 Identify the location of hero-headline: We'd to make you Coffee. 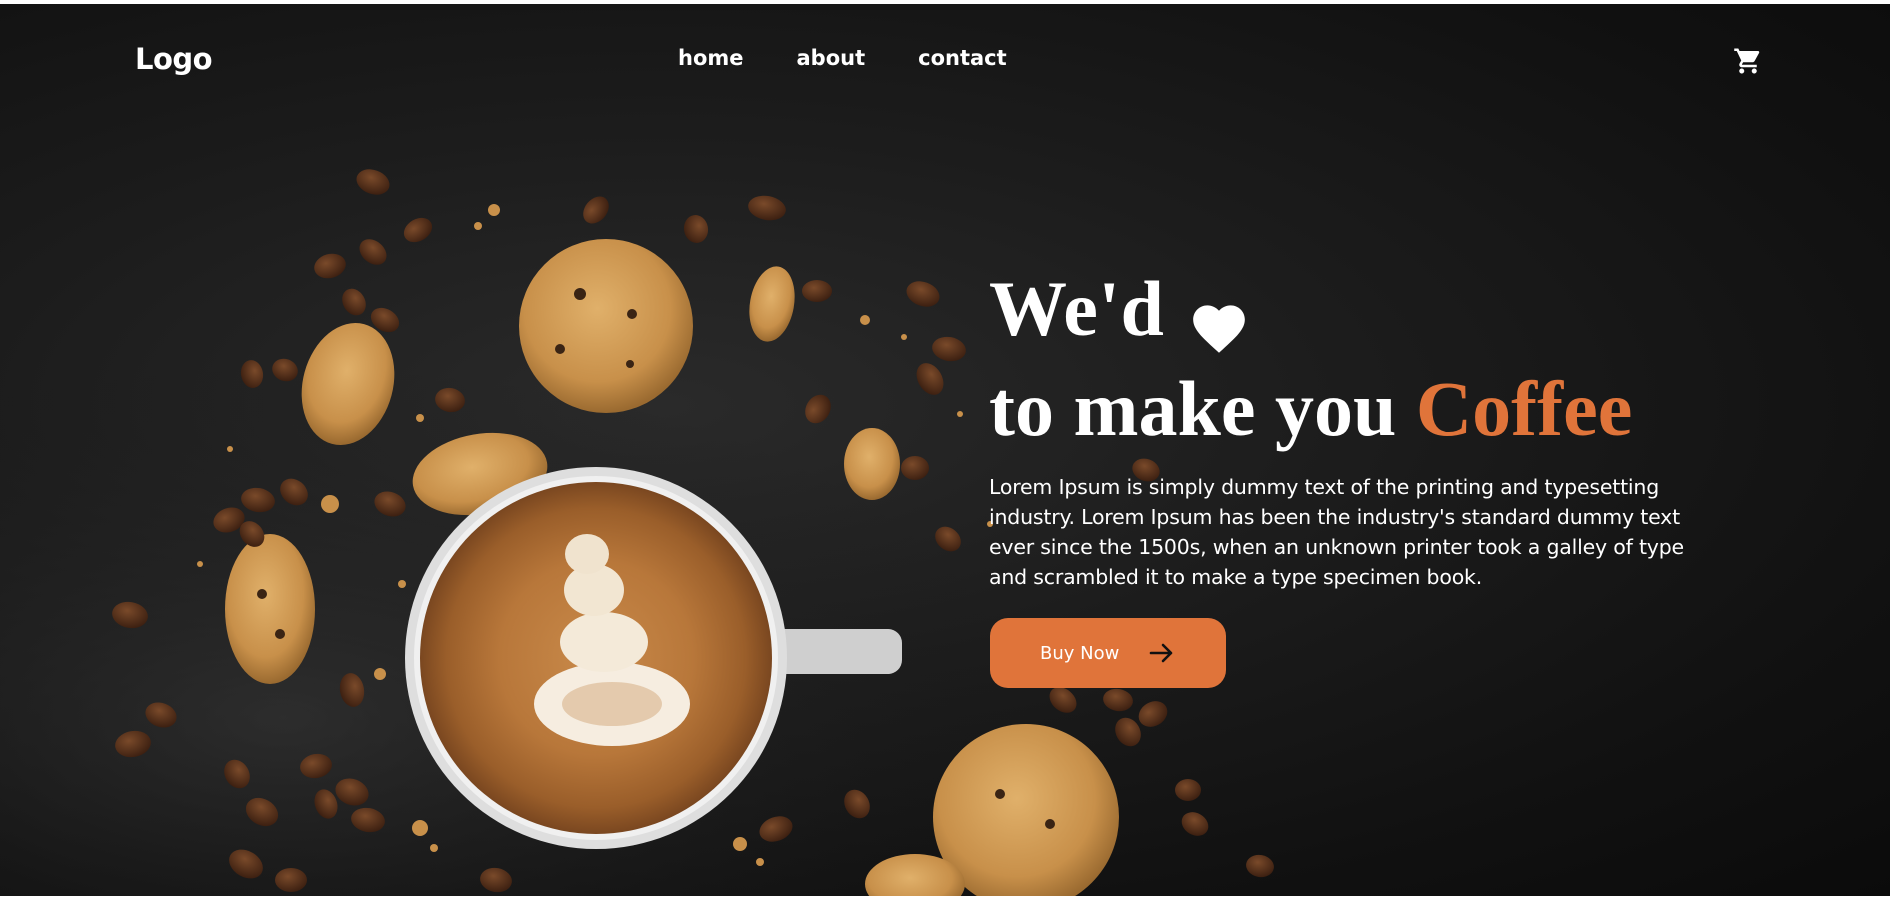
(1399, 359).